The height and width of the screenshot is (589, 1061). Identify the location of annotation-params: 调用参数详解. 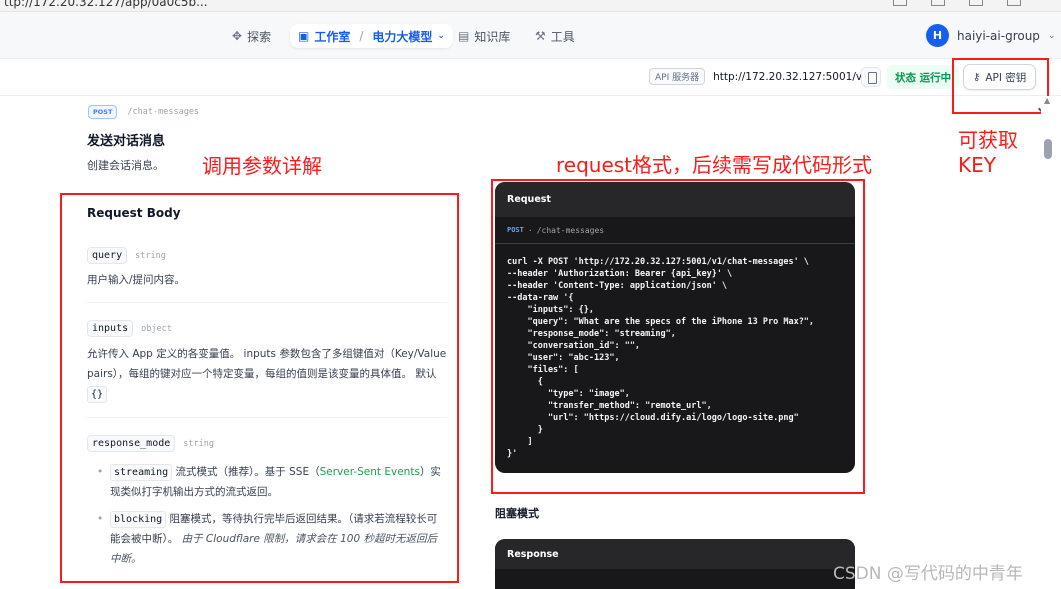
(262, 166).